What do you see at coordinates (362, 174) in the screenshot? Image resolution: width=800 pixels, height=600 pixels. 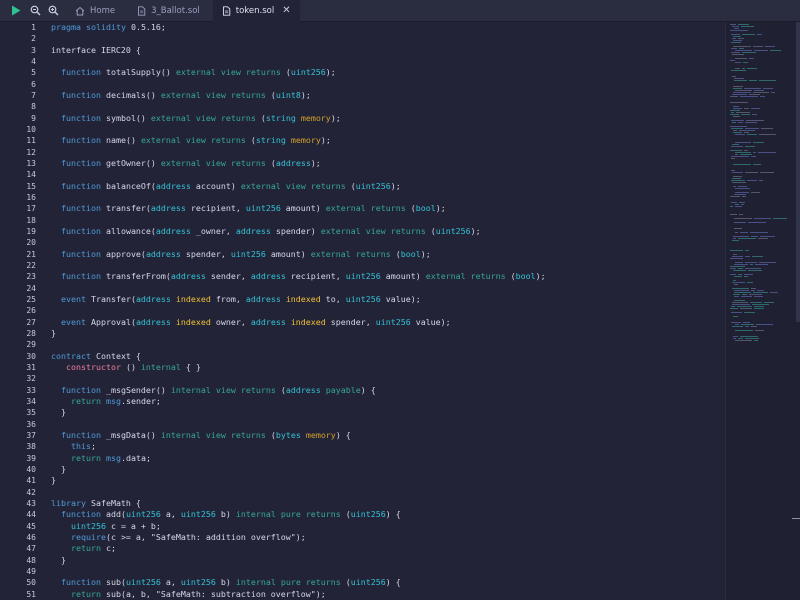 I see `code-line: 14` at bounding box center [362, 174].